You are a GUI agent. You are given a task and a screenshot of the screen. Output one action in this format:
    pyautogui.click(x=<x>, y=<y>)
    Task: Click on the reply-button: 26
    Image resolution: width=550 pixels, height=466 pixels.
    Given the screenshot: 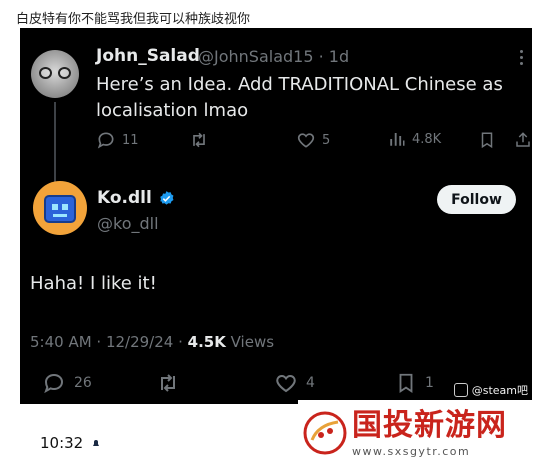 What is the action you would take?
    pyautogui.click(x=67, y=383)
    